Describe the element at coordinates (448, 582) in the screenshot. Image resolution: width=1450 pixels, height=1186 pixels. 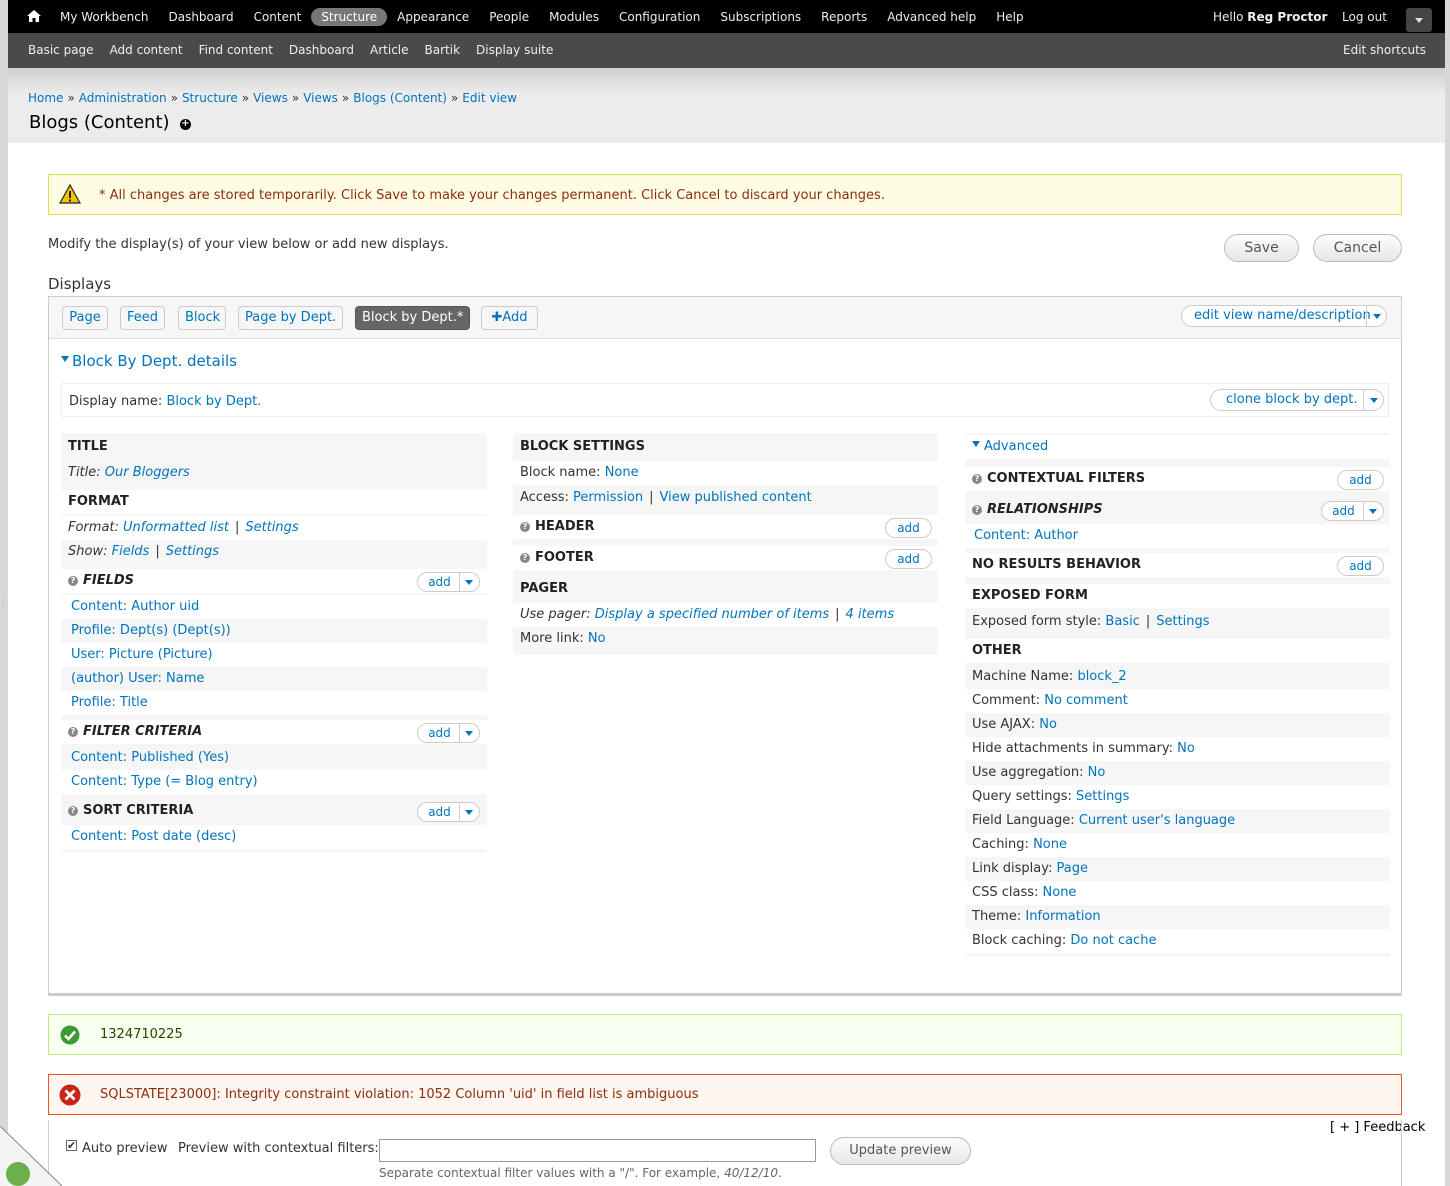
I see `fields-add-button: add` at that location.